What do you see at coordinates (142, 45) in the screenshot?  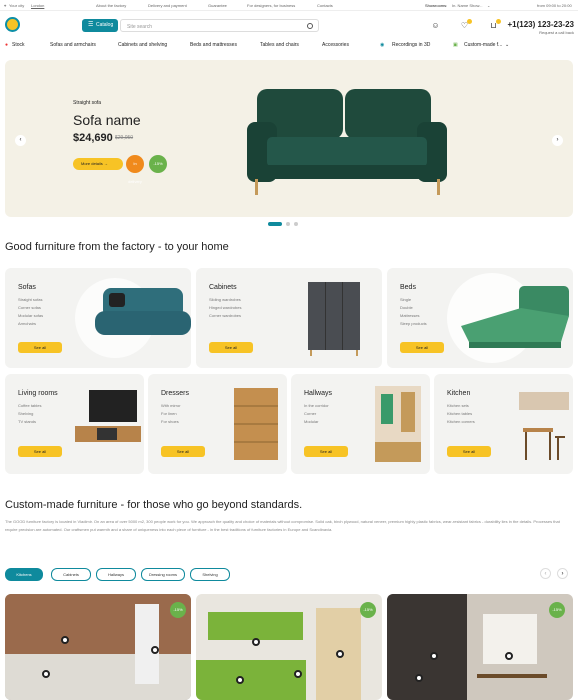 I see `nav-item-cabinets: Cabinets and shelving` at bounding box center [142, 45].